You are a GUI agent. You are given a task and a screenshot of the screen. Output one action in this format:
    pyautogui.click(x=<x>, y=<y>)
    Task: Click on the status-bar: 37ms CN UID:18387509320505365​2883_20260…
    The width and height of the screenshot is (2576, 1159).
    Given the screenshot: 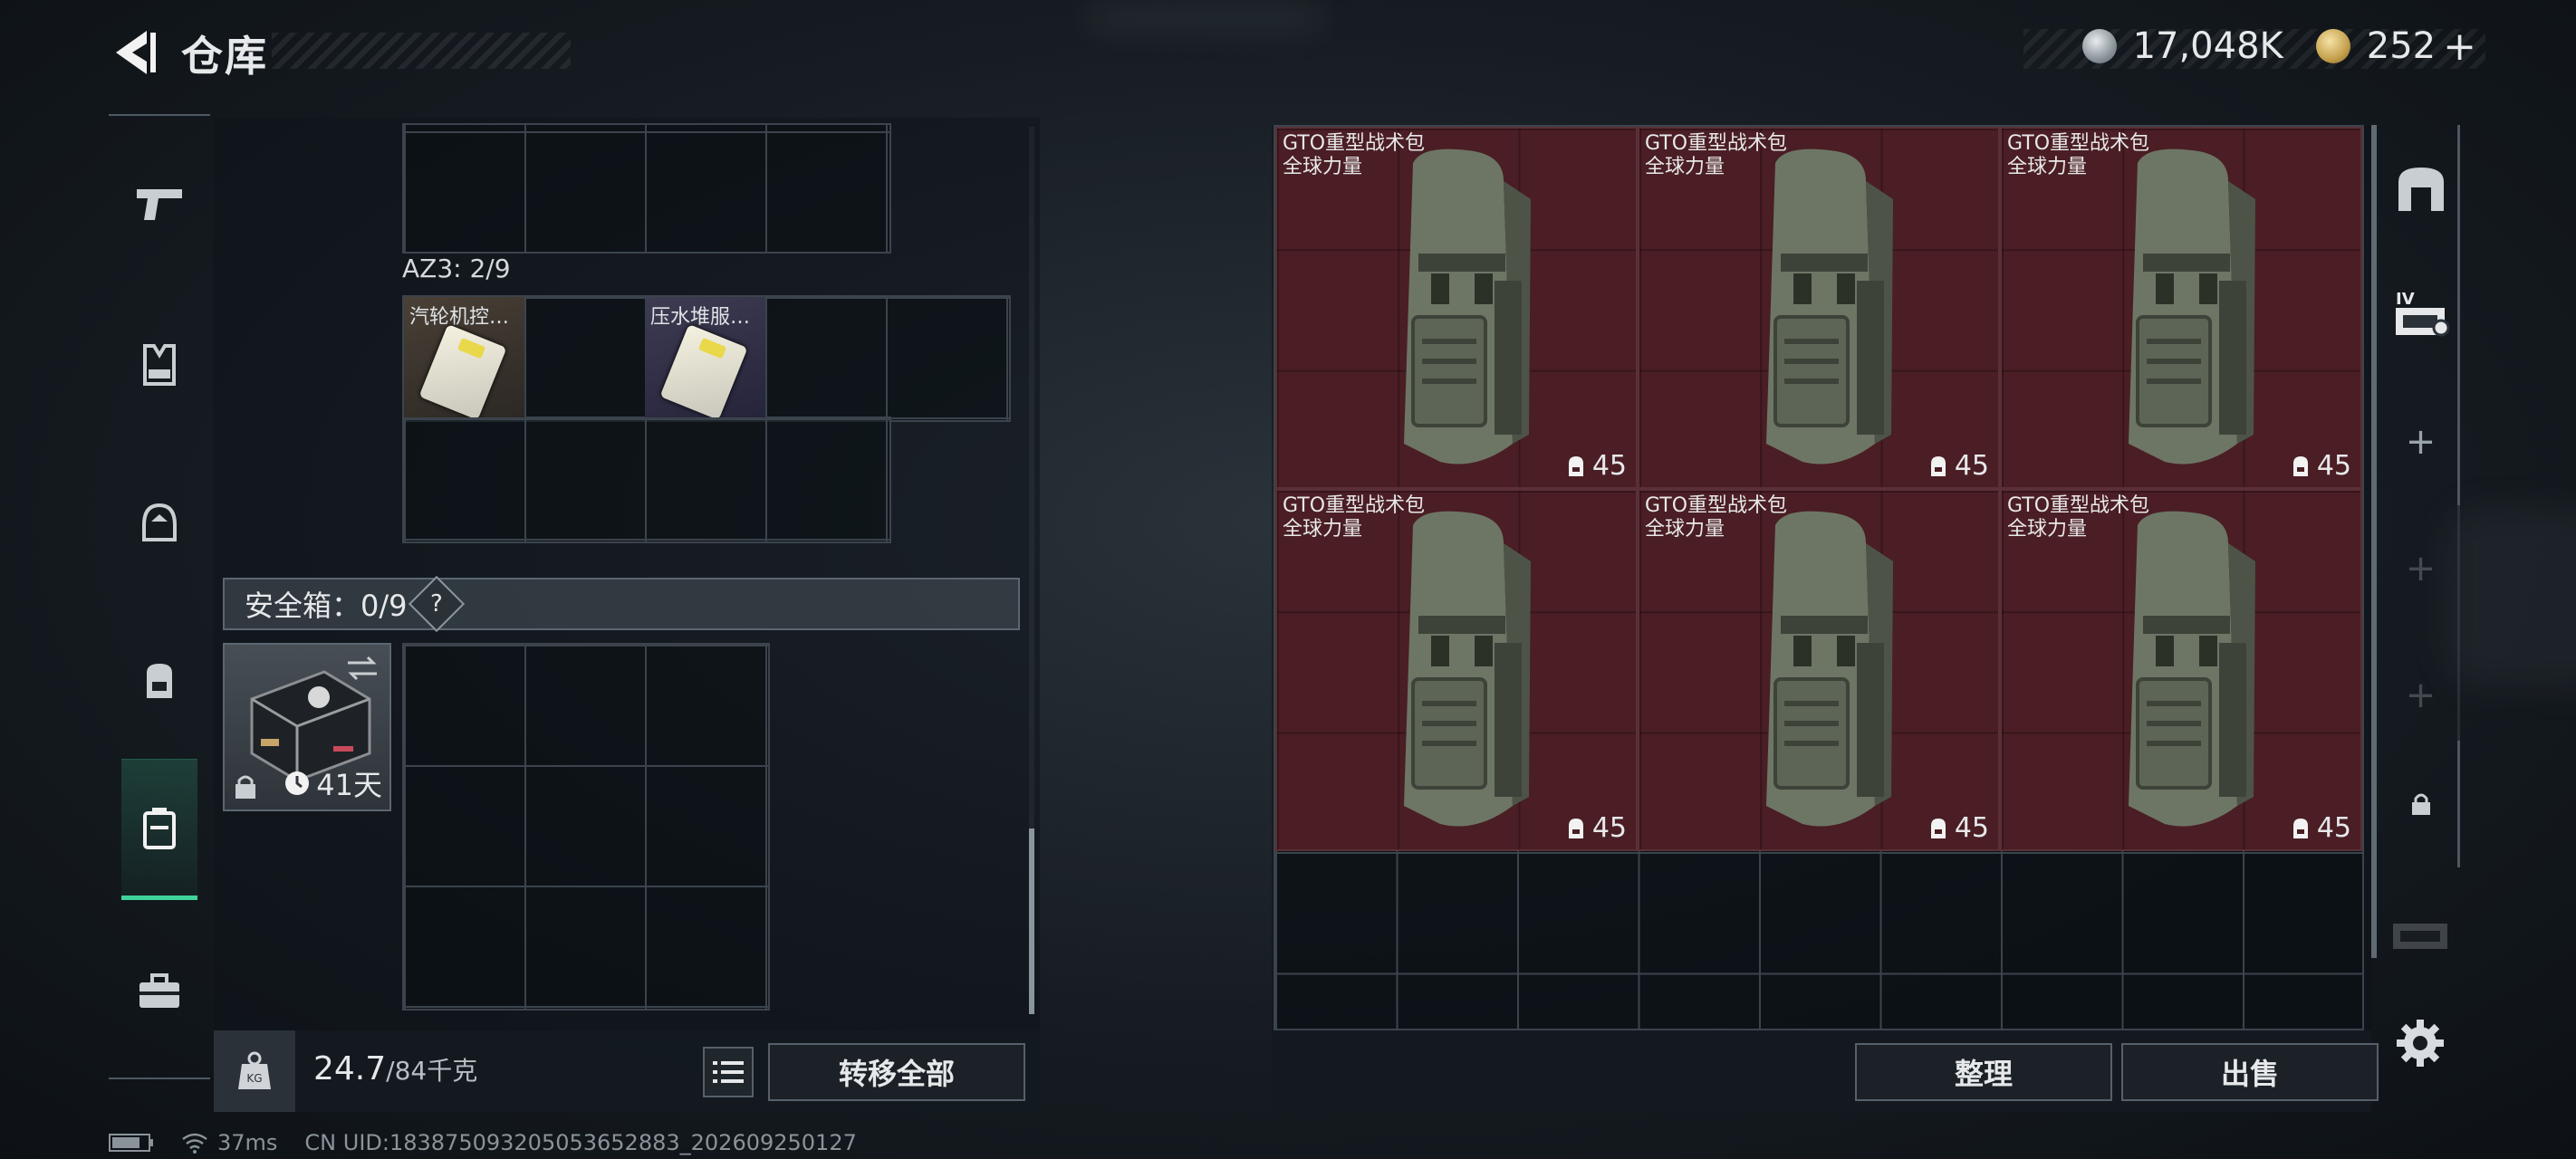 What is the action you would take?
    pyautogui.click(x=483, y=1143)
    